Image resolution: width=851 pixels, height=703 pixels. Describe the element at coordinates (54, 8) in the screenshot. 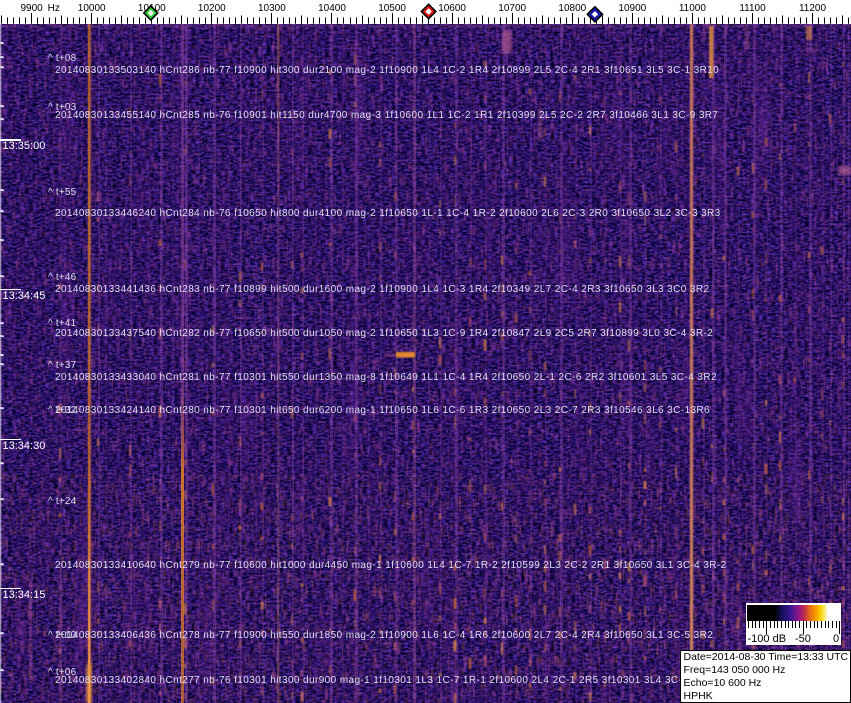

I see `svg-text: Hz` at that location.